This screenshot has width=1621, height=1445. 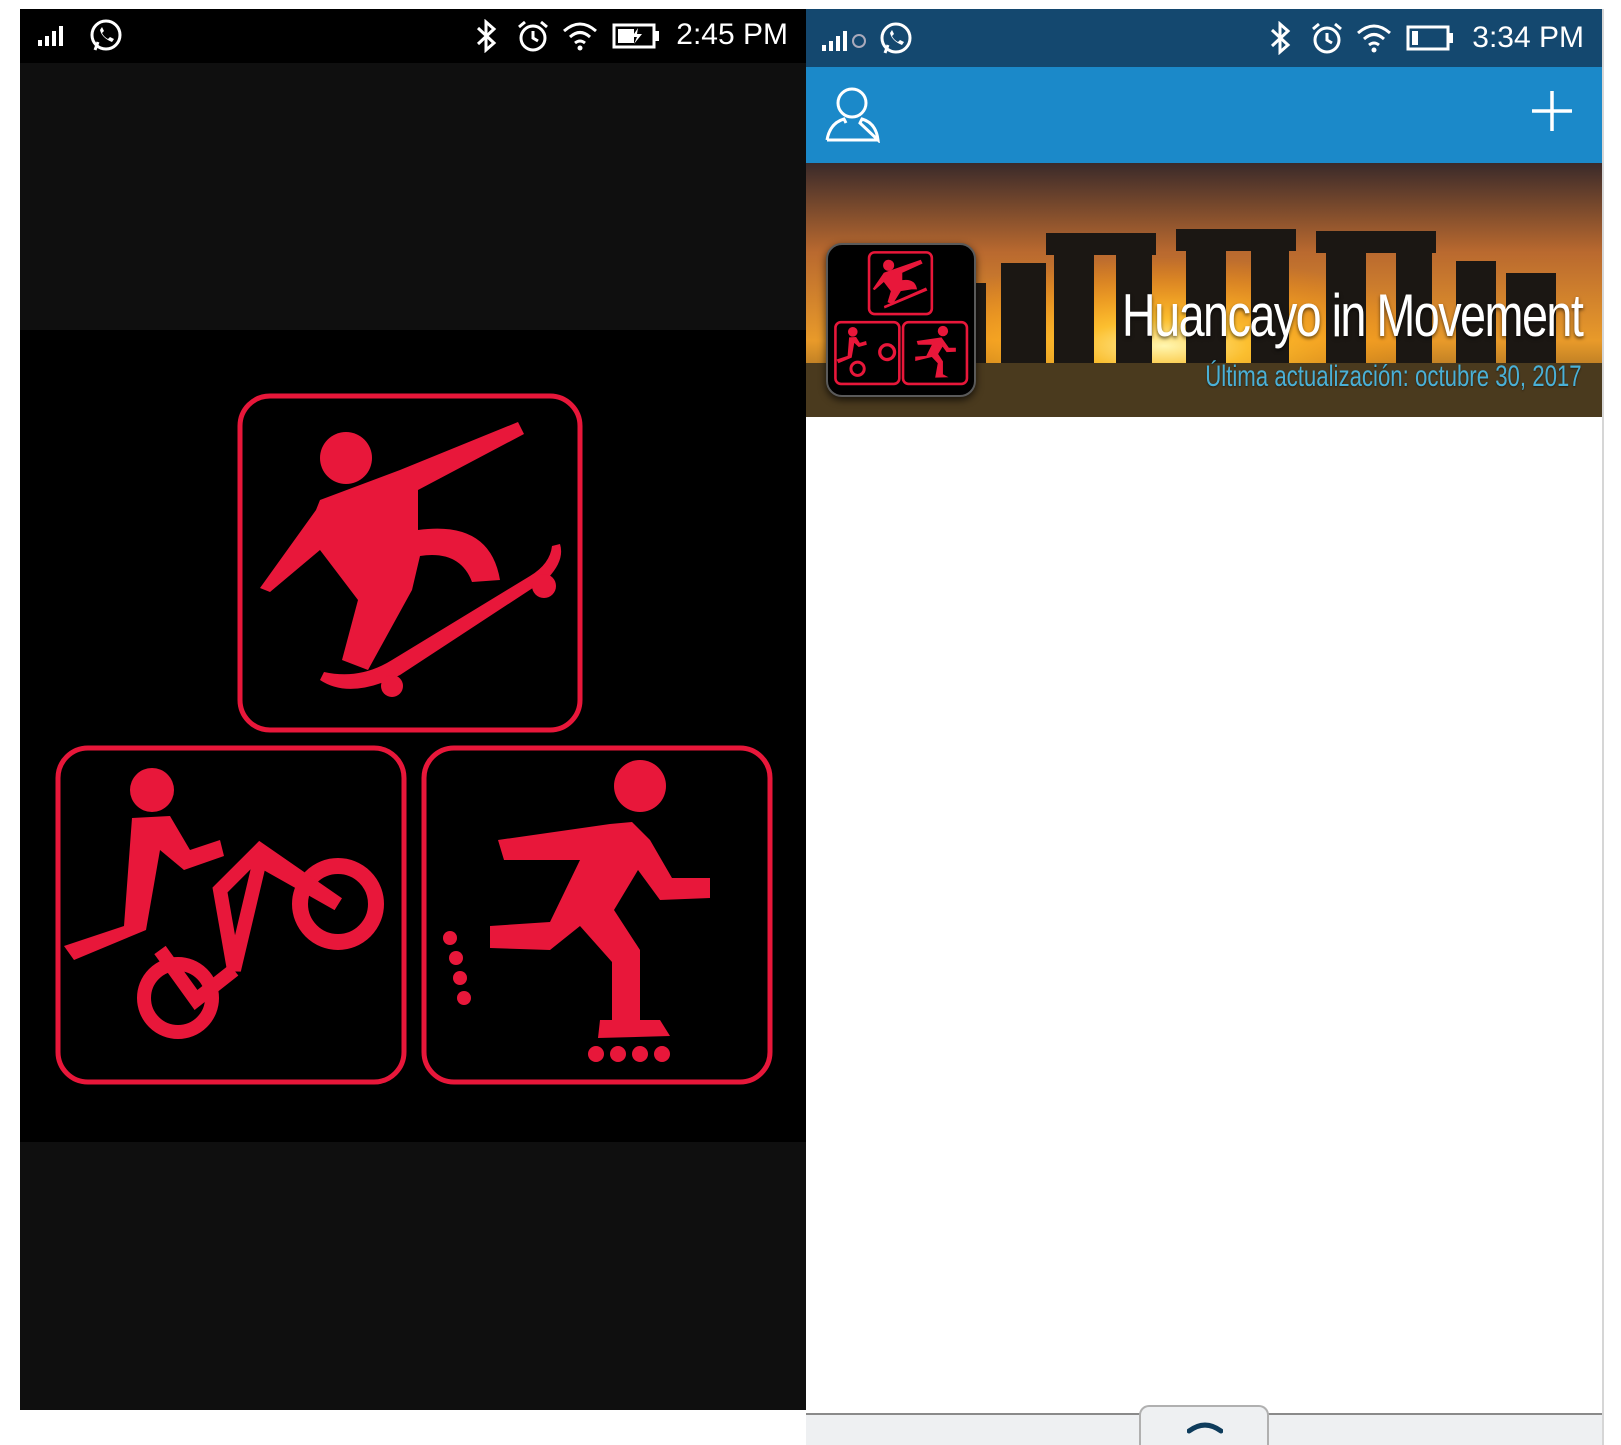 What do you see at coordinates (1528, 37) in the screenshot?
I see `status-time: 3:34 PM` at bounding box center [1528, 37].